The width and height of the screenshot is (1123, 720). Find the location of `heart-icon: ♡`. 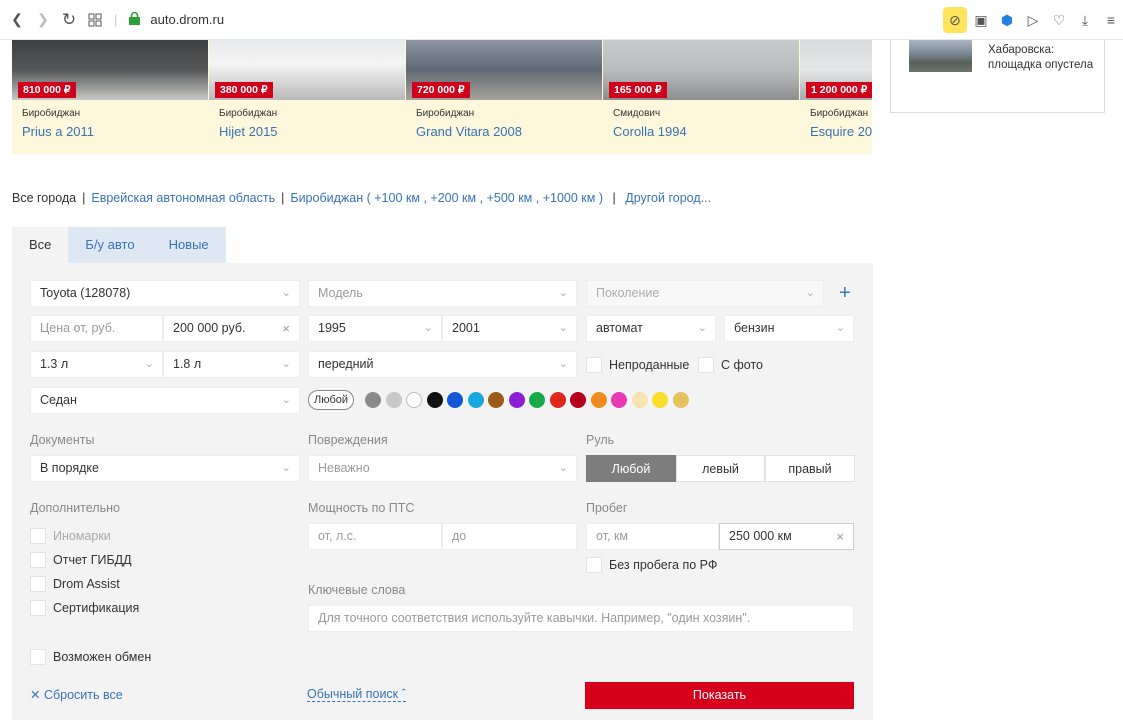

heart-icon: ♡ is located at coordinates (1059, 20).